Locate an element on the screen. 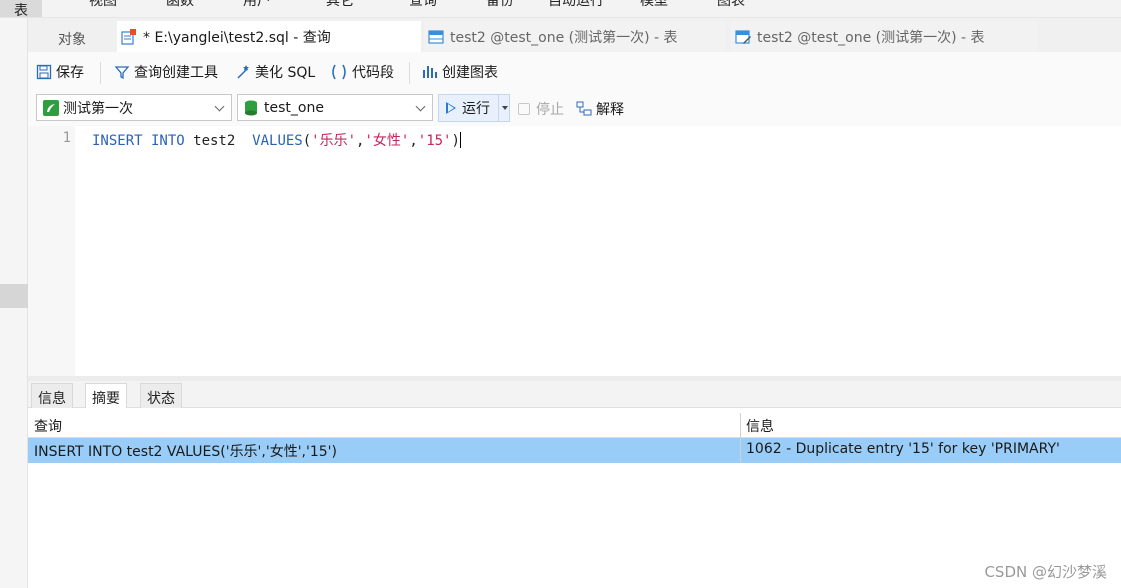 The image size is (1121, 588). query-run-bar: 测试第一次 test_one 运行 停止 解释 is located at coordinates (574, 109).